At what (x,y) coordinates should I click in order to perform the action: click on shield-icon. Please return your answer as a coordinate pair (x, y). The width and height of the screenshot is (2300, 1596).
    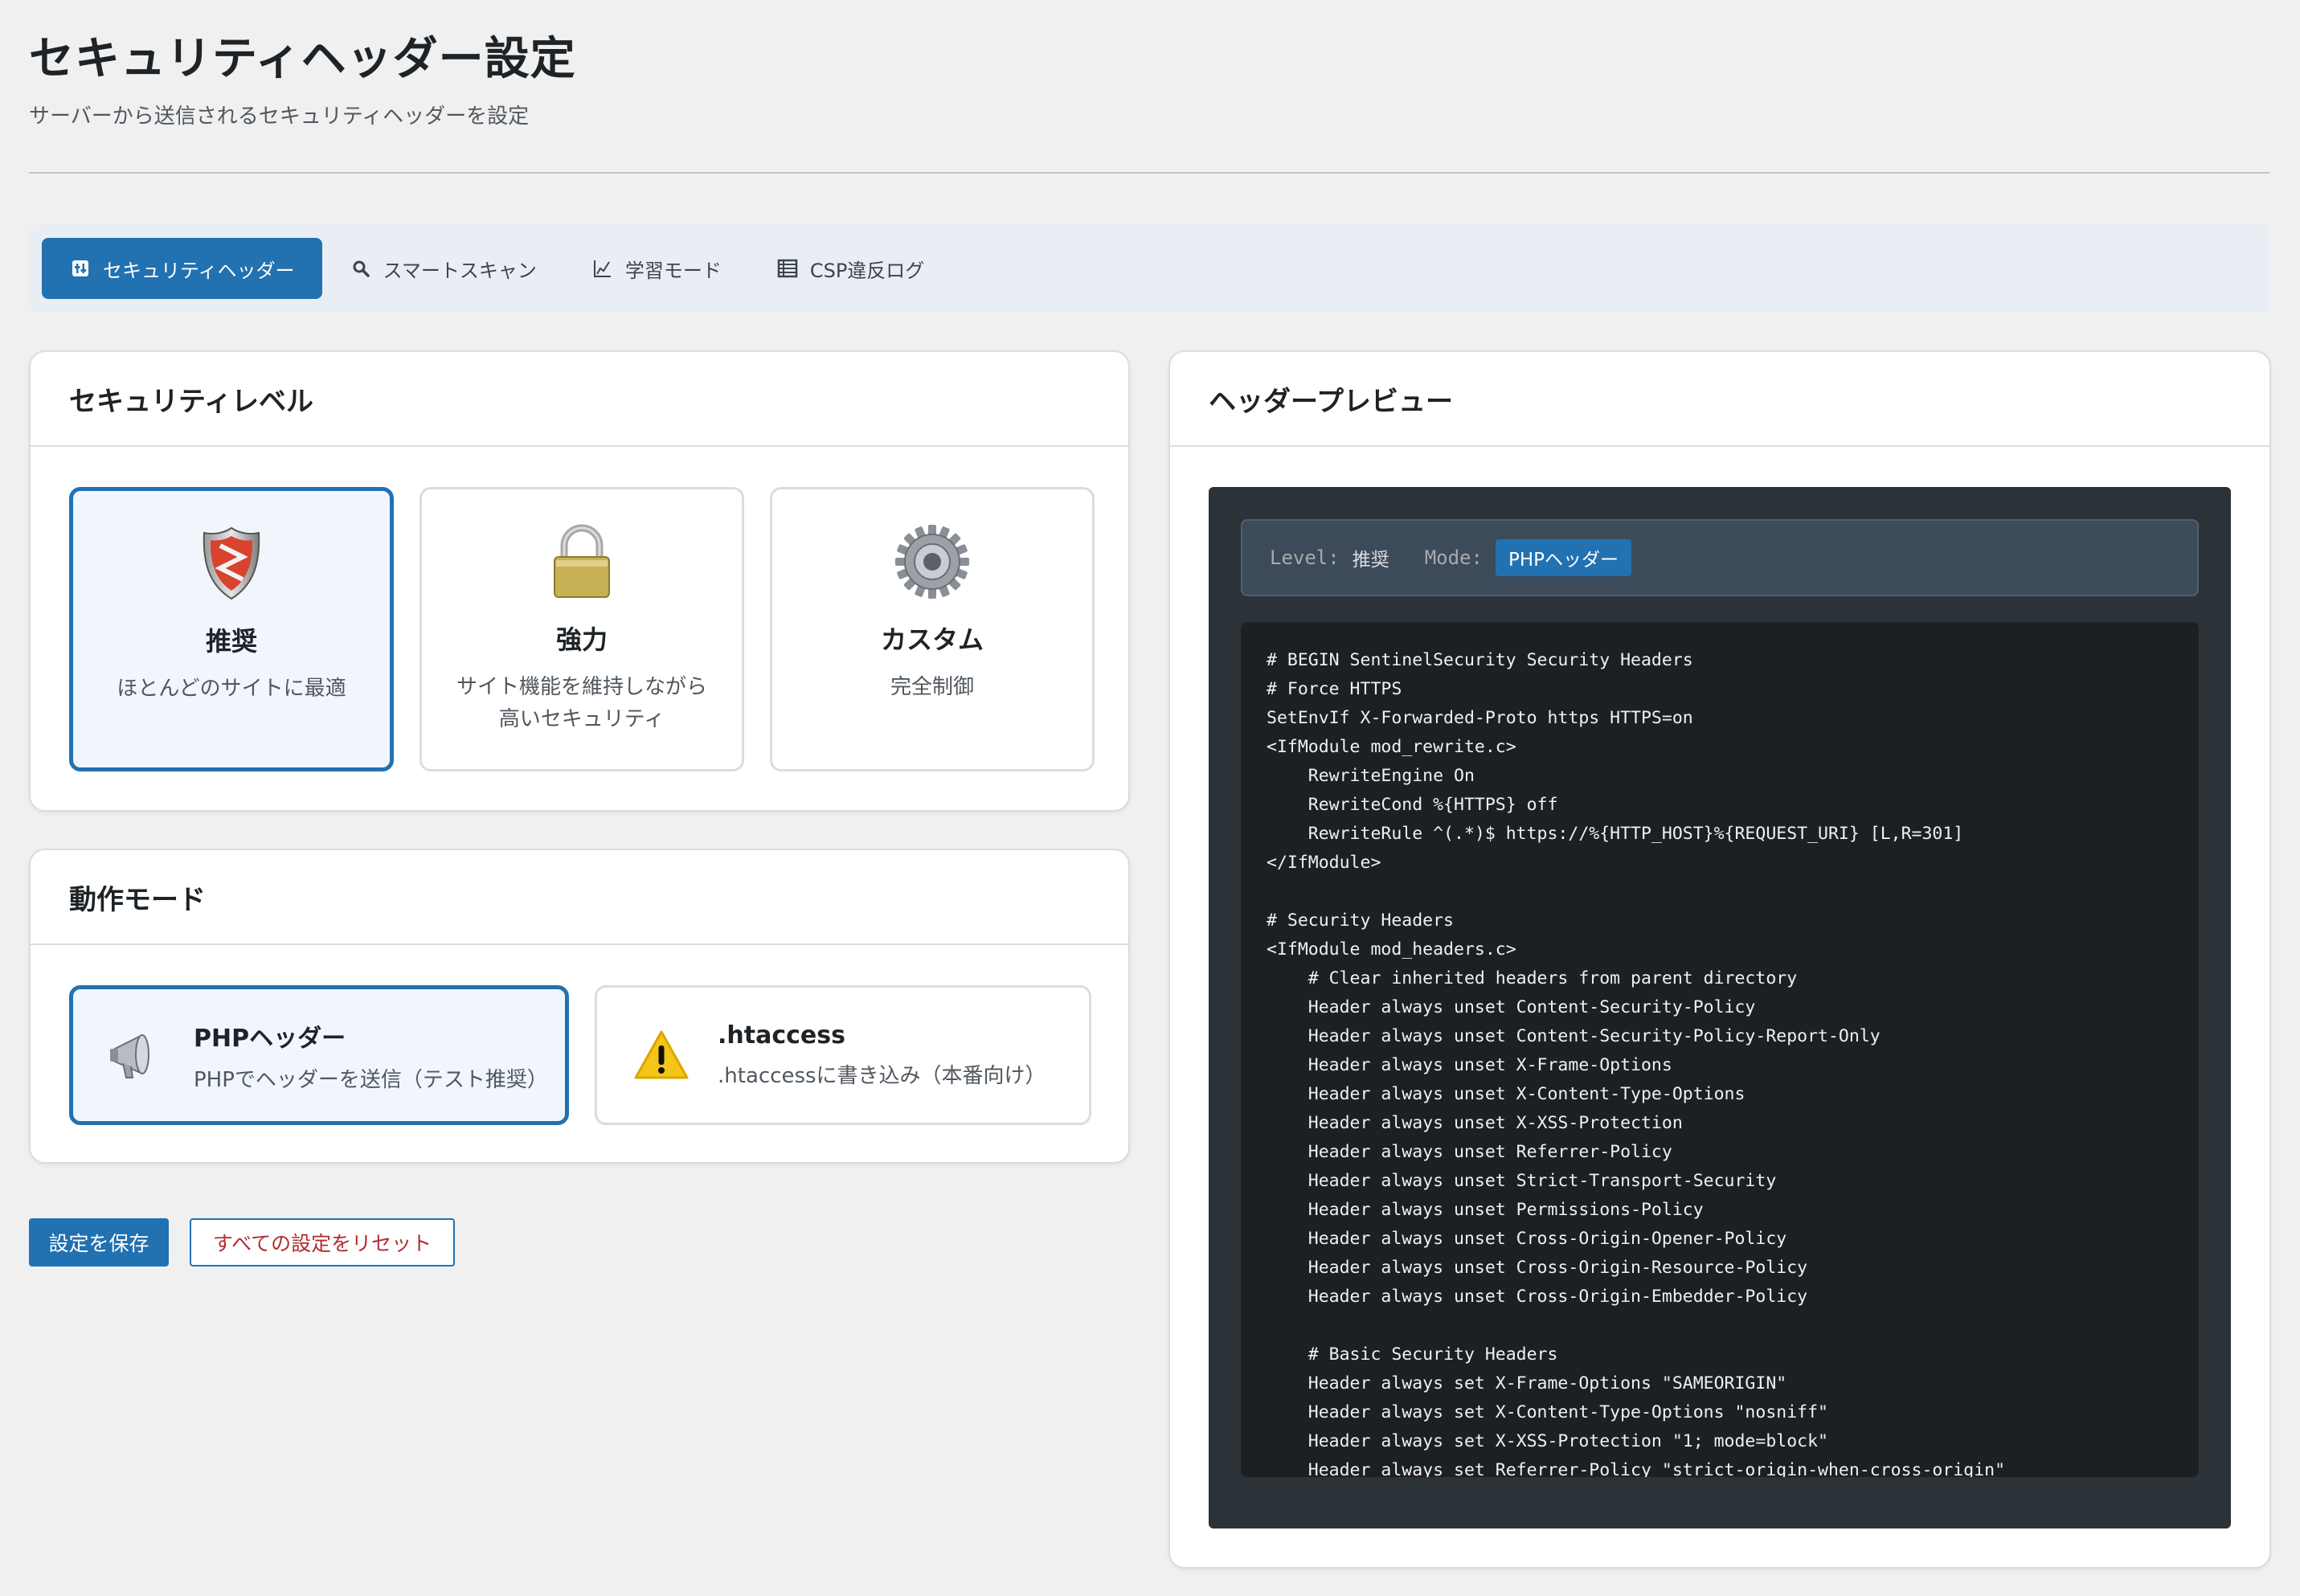
    Looking at the image, I should click on (231, 563).